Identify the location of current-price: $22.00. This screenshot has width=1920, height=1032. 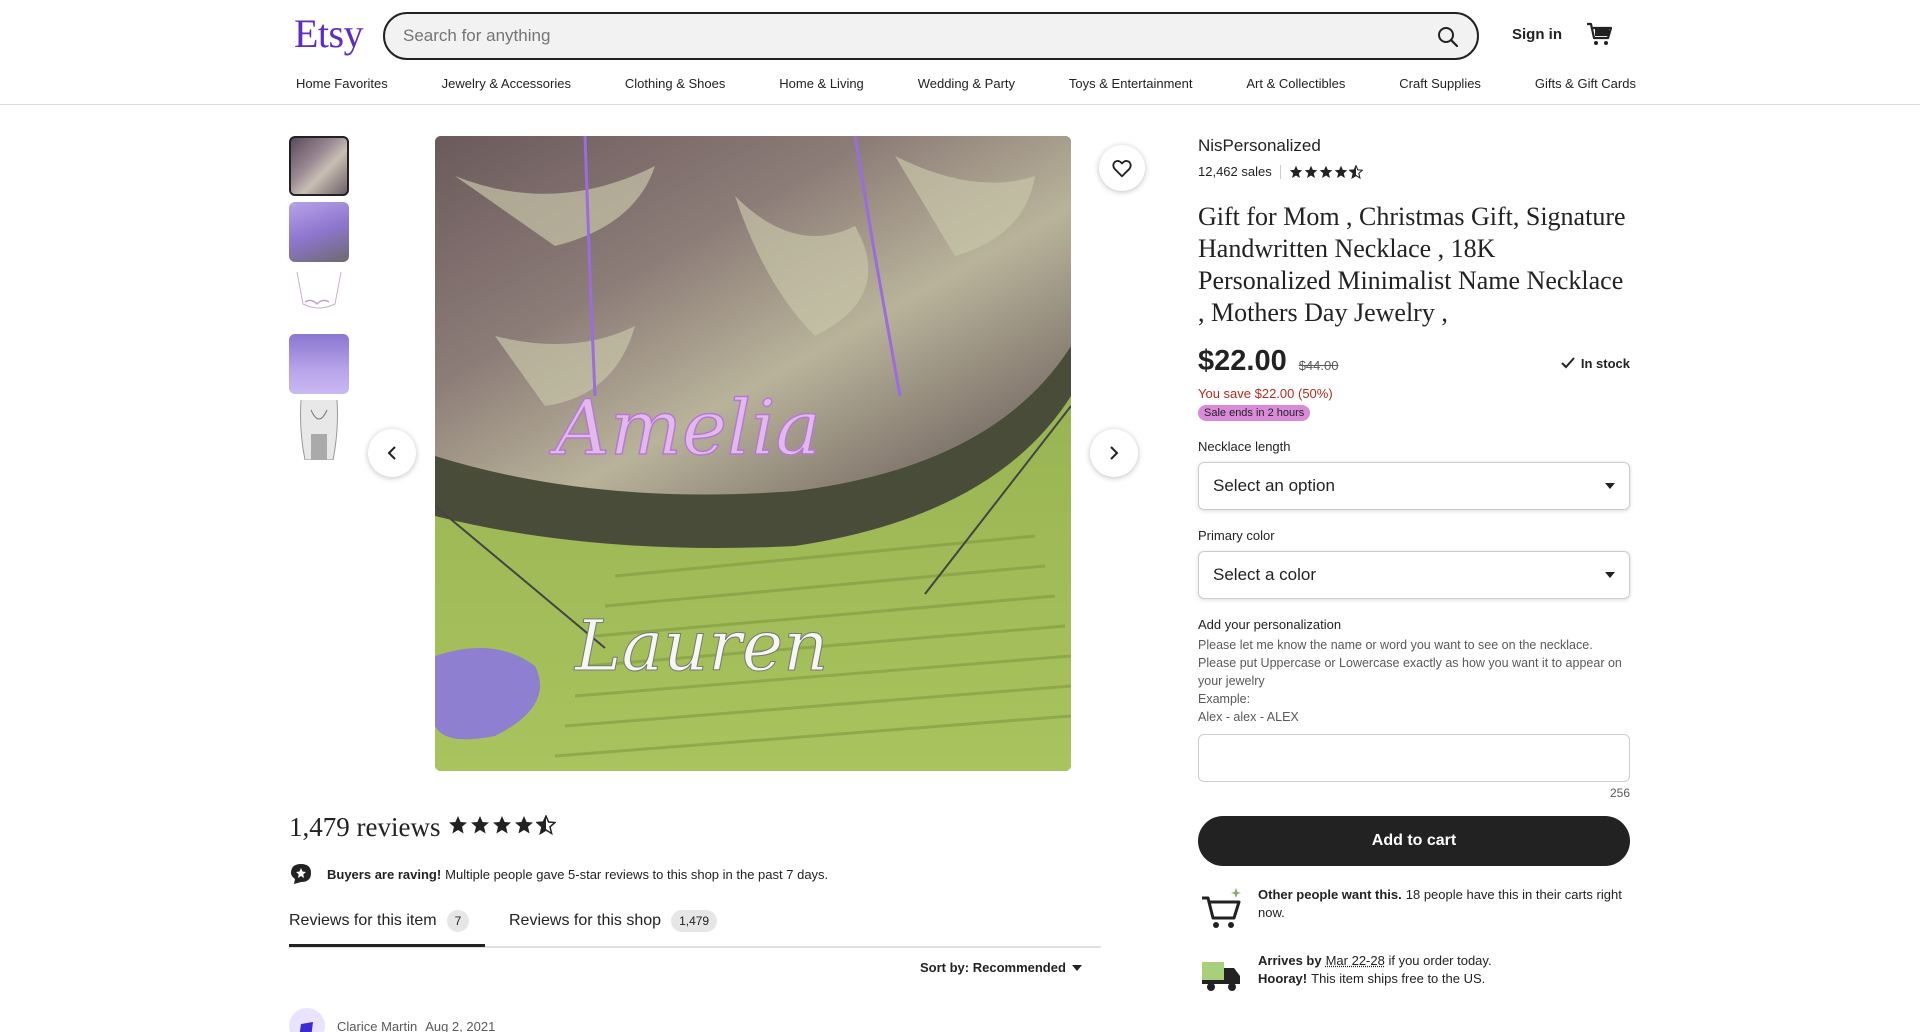
(1242, 361).